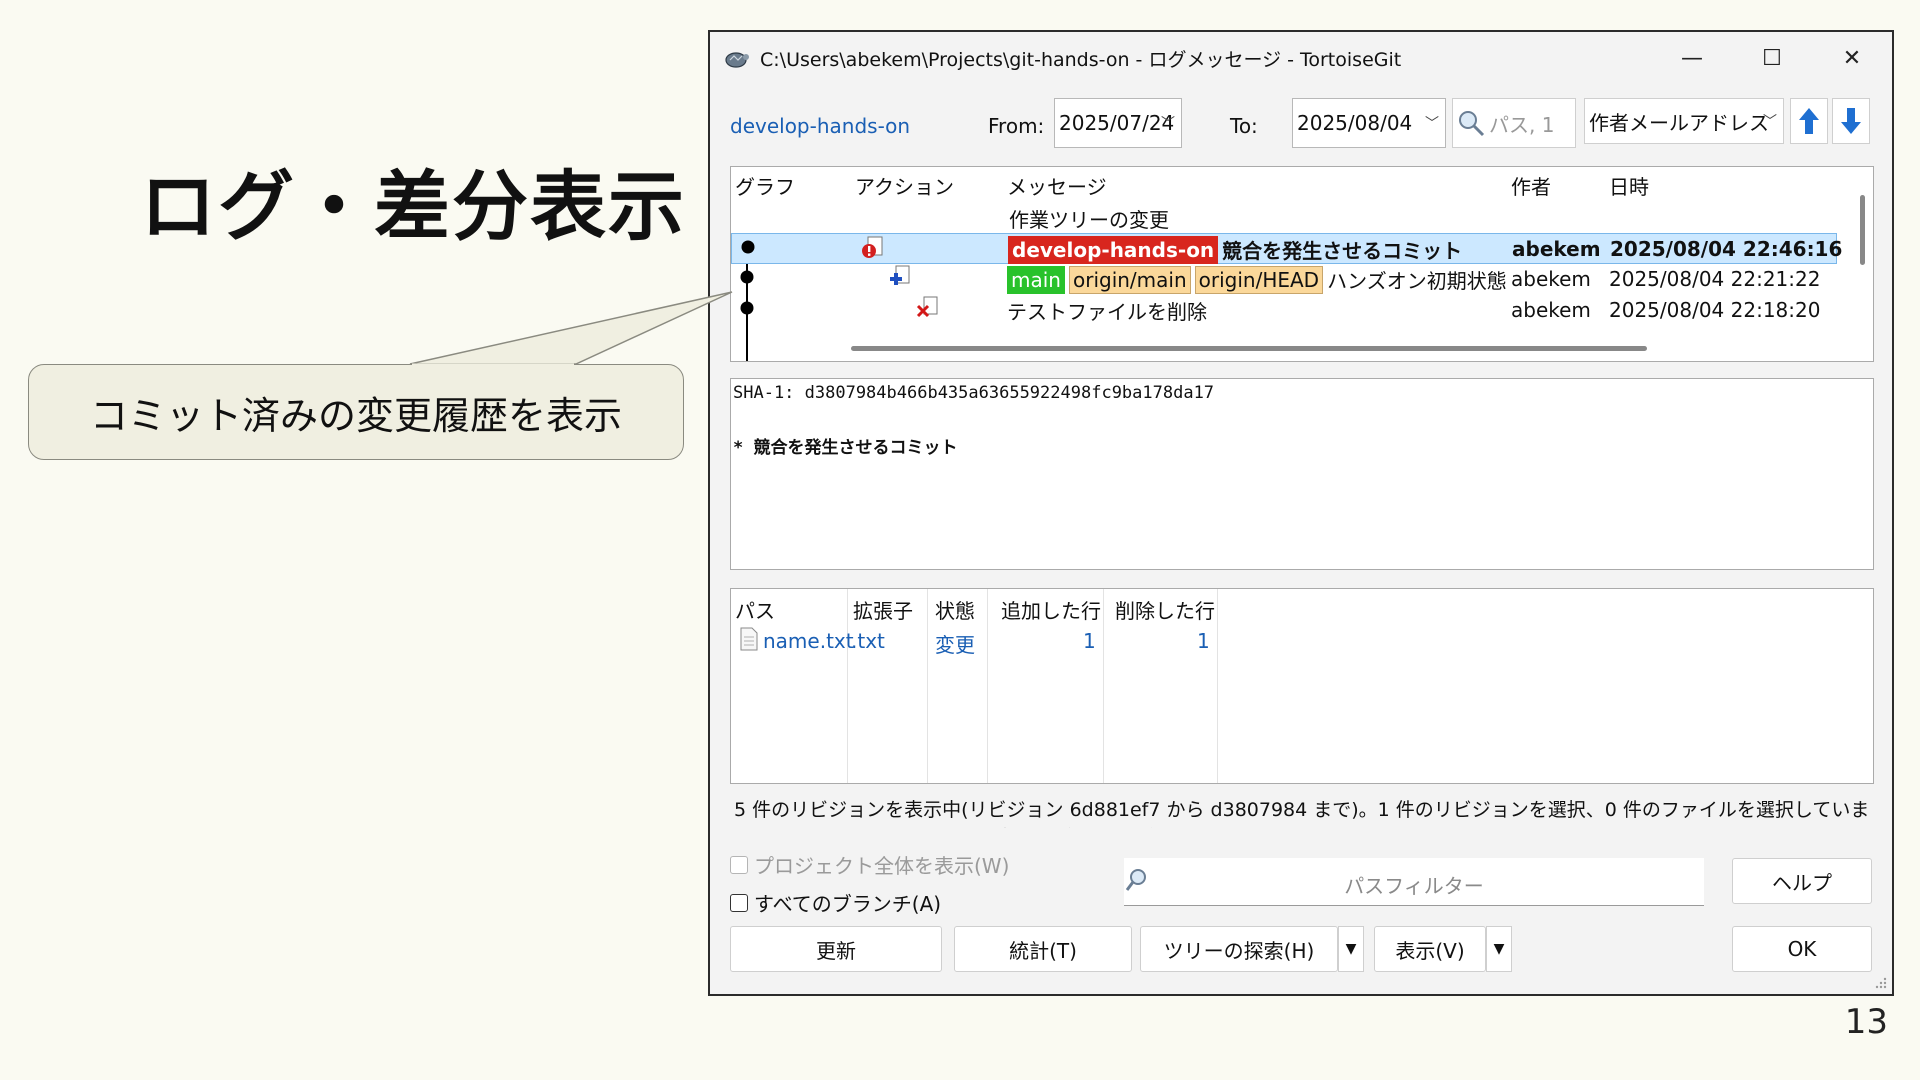  Describe the element at coordinates (904, 185) in the screenshot. I see `column-action: アクション` at that location.